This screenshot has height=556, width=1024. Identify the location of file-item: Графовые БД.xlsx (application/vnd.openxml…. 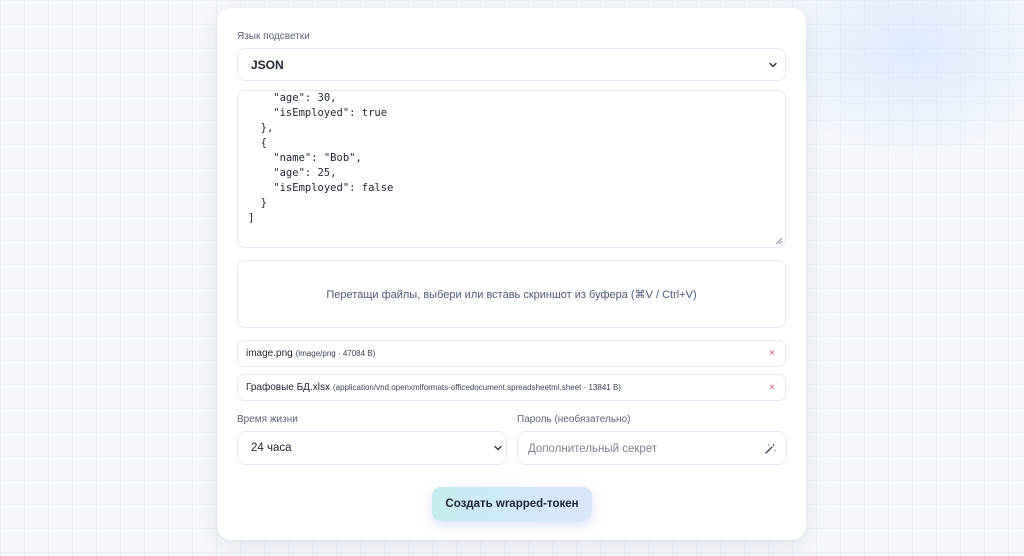
(511, 387).